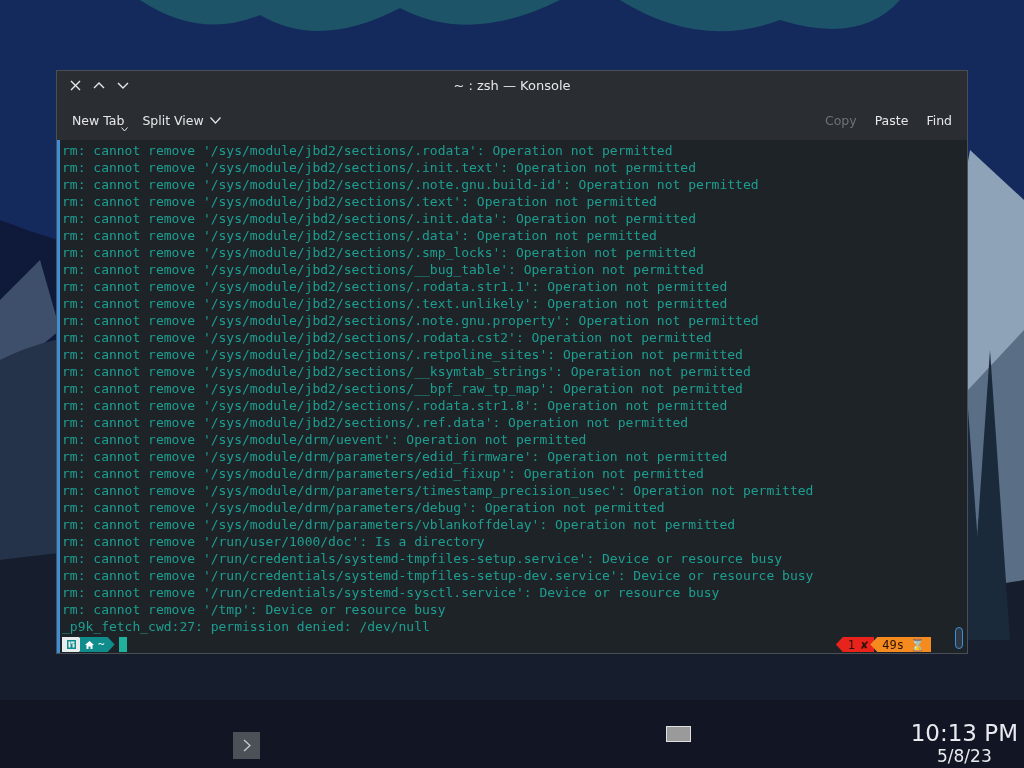 The height and width of the screenshot is (768, 1024). What do you see at coordinates (379, 167) in the screenshot?
I see `terminal-line: rm: cannot remove '/sys/module/jbd2/sections/.init.text': Operation not permitted` at bounding box center [379, 167].